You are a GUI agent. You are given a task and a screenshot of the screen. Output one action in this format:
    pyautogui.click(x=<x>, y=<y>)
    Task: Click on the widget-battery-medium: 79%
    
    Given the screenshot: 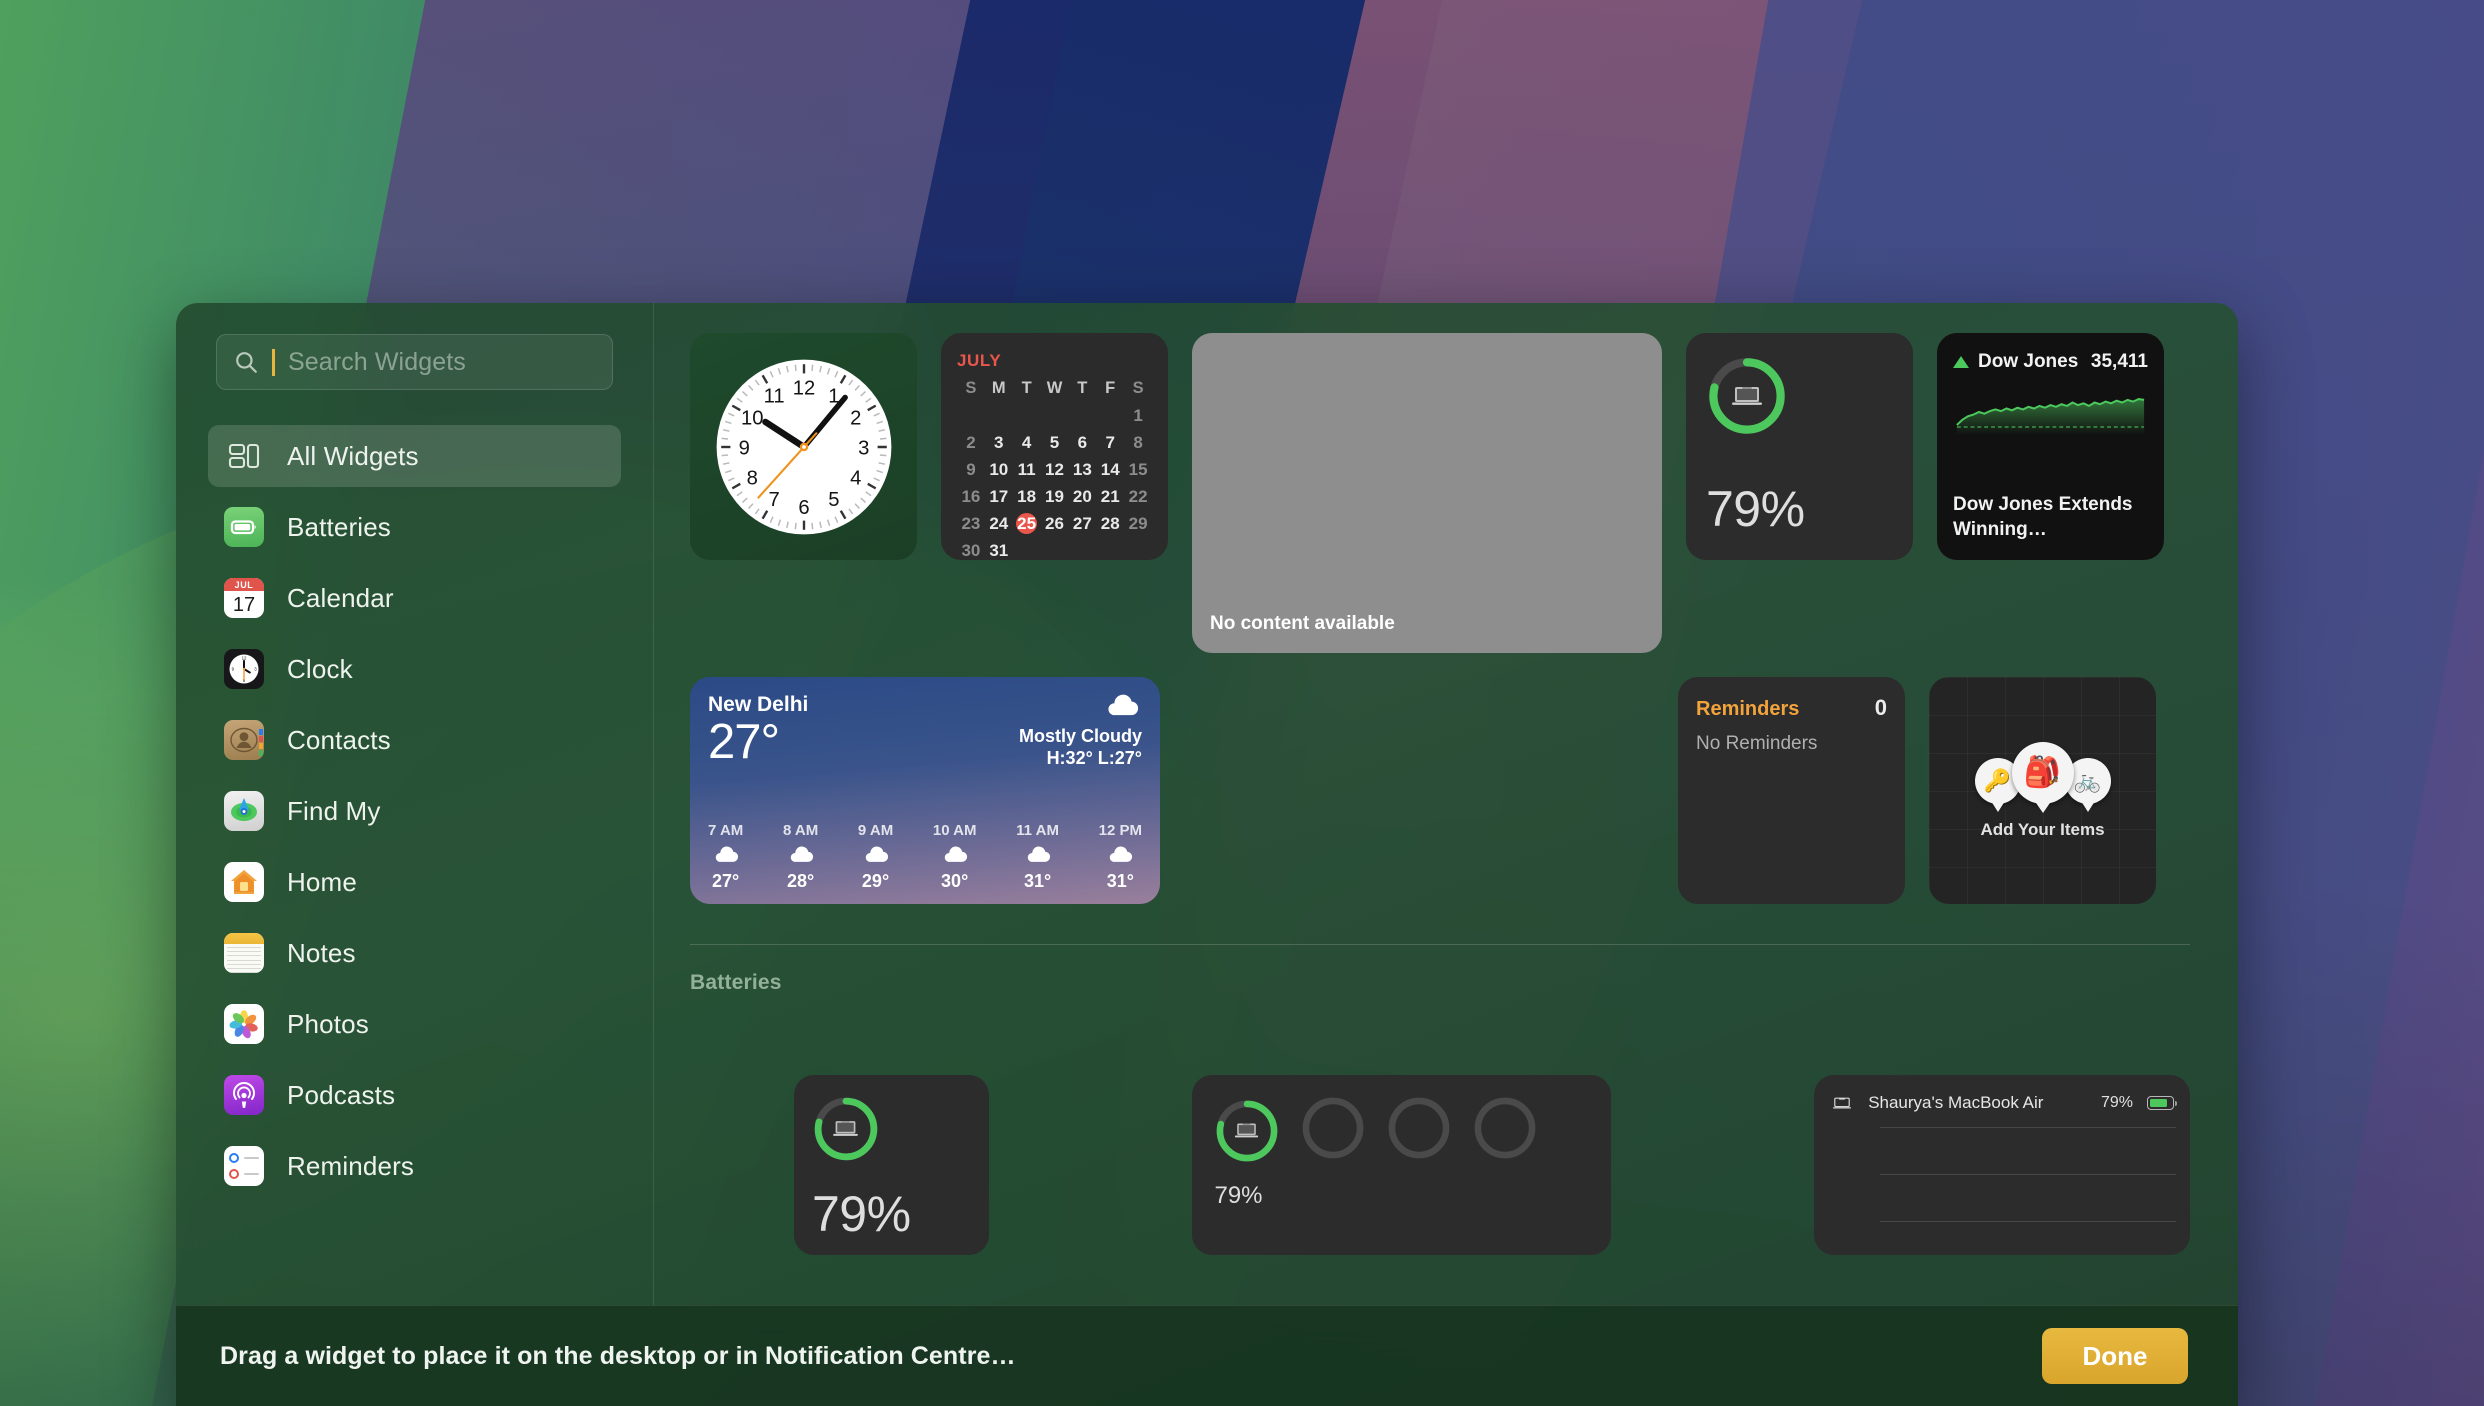 What is the action you would take?
    pyautogui.click(x=1402, y=1165)
    